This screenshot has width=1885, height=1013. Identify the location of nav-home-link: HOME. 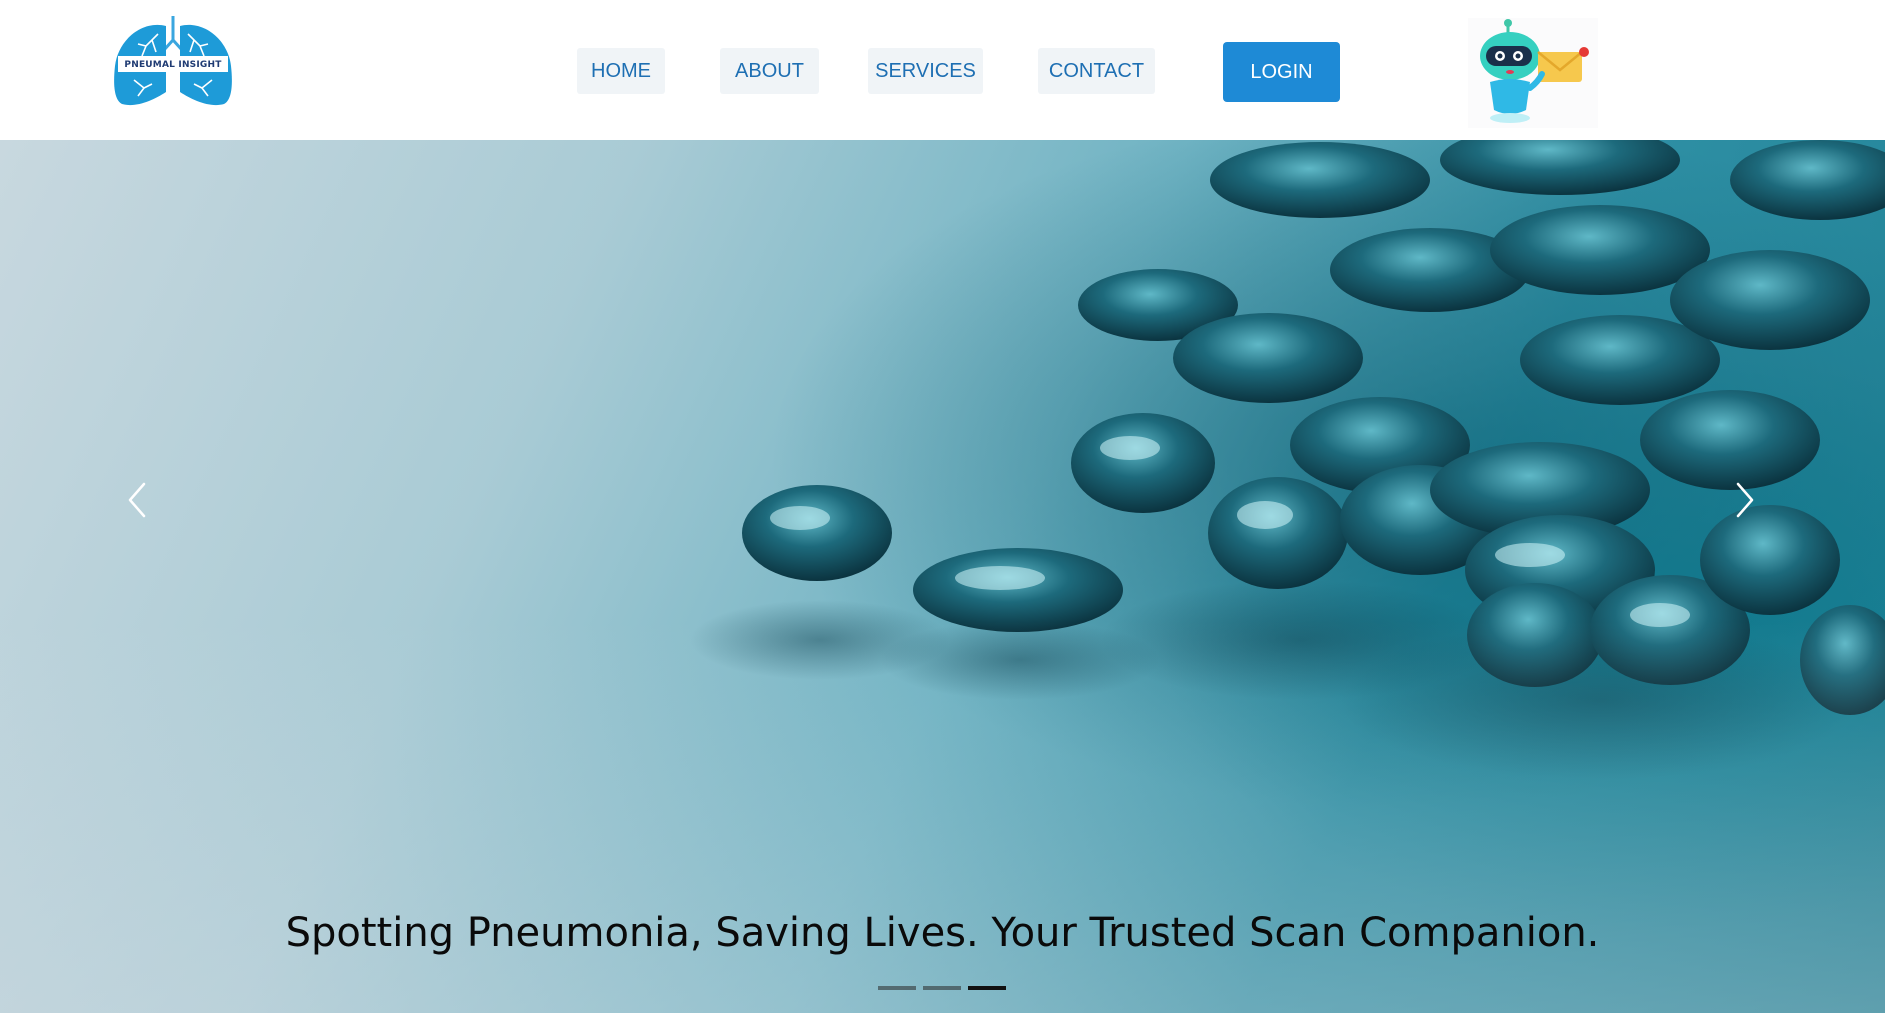
(621, 71).